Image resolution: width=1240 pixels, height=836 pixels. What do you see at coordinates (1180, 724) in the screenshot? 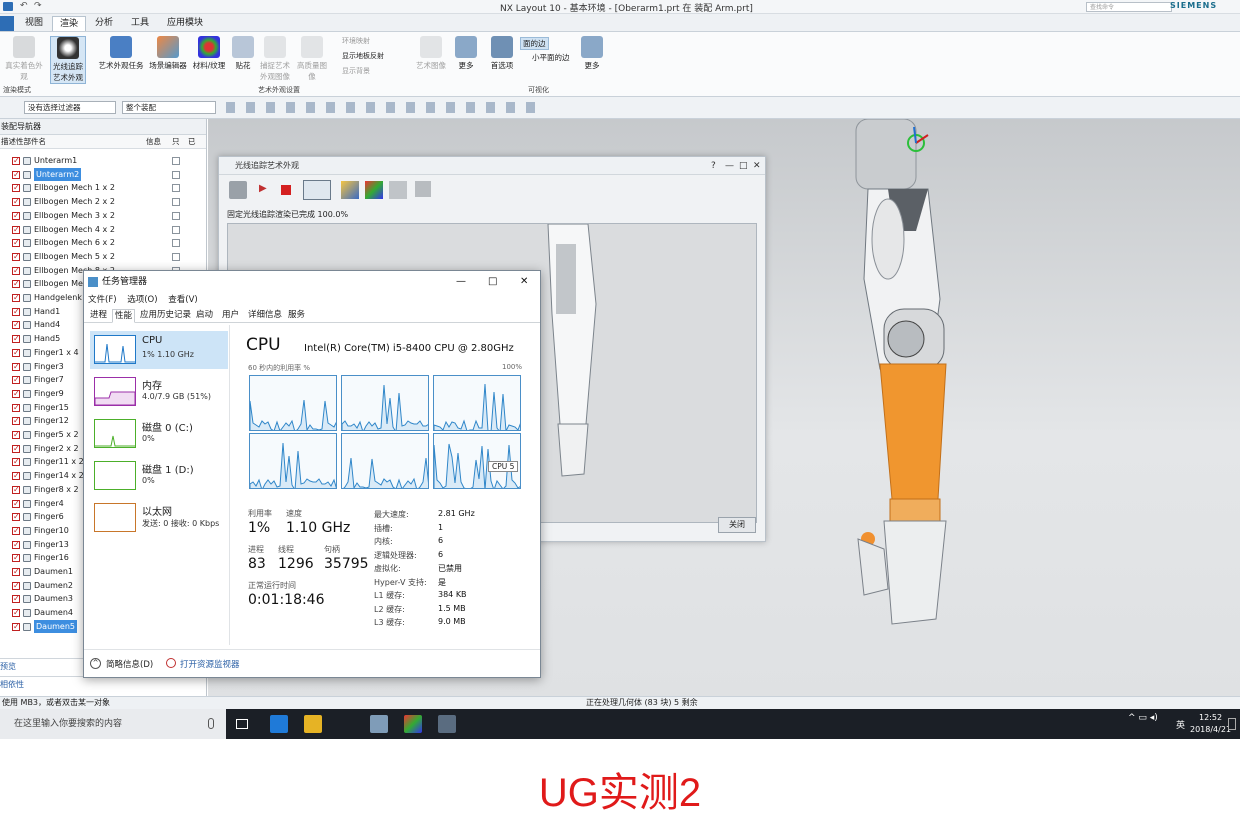
I see `ime-indicator: 英` at bounding box center [1180, 724].